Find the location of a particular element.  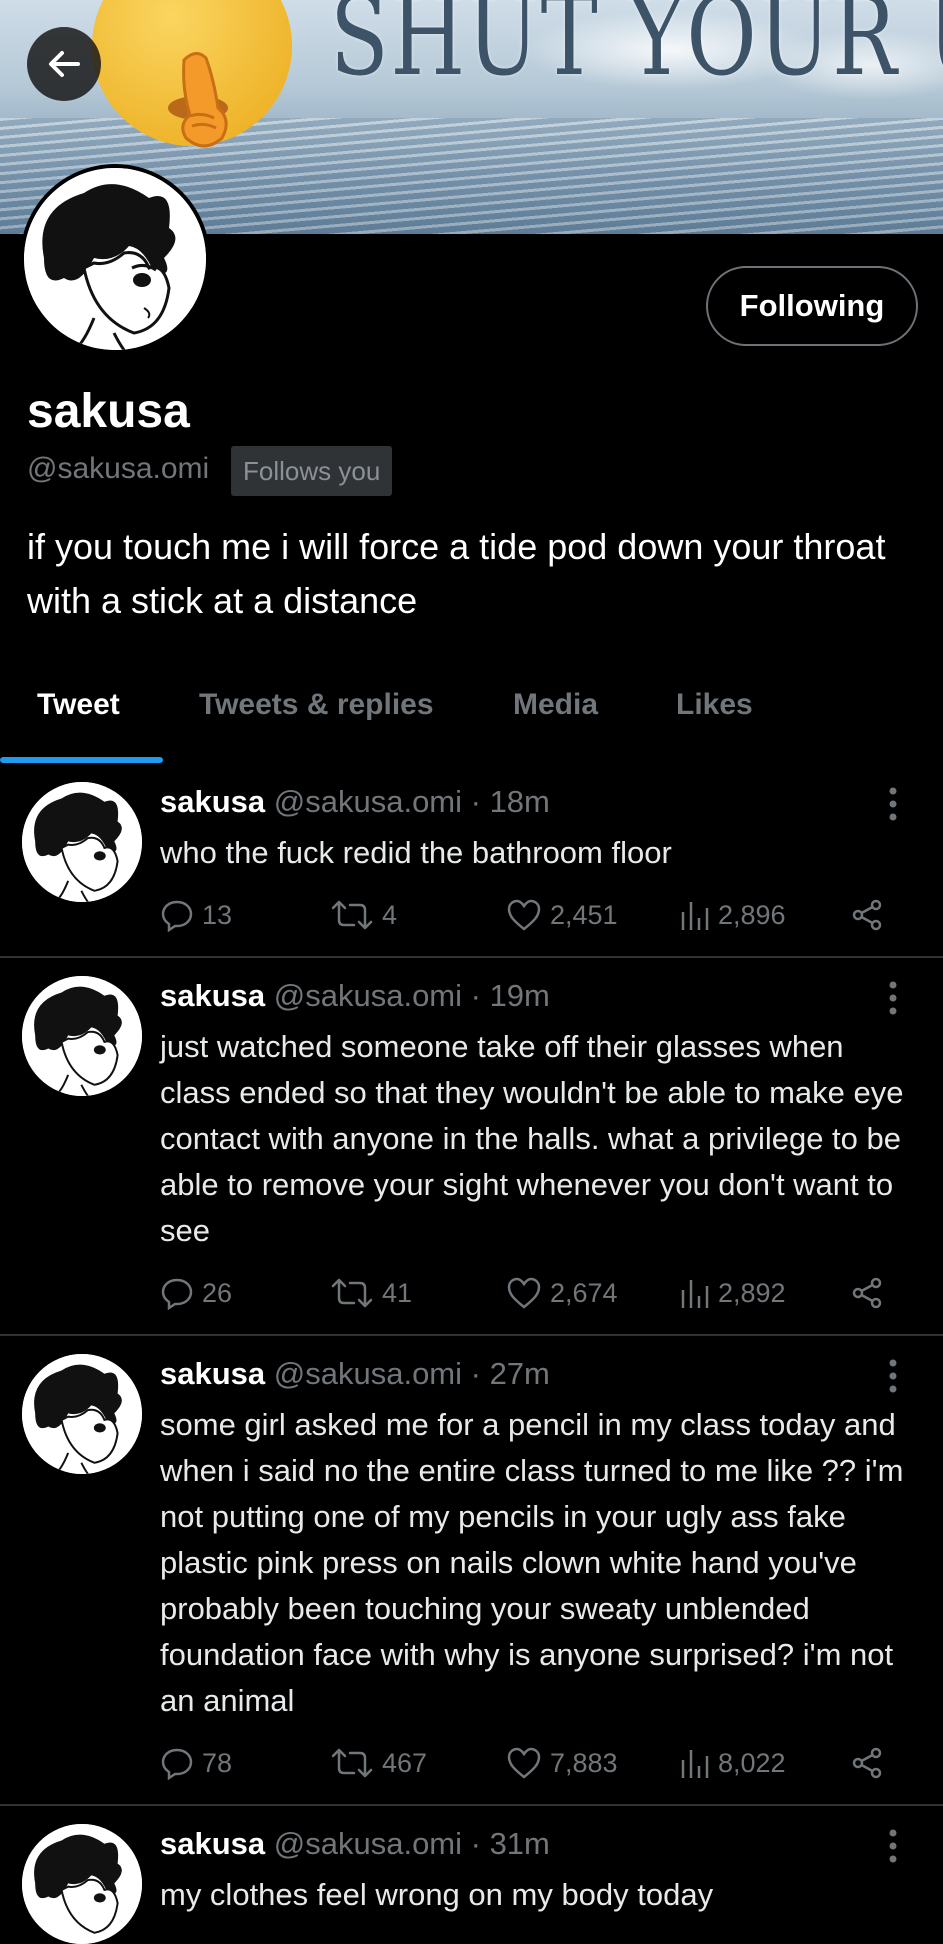

active-tab-indicator is located at coordinates (81, 760).